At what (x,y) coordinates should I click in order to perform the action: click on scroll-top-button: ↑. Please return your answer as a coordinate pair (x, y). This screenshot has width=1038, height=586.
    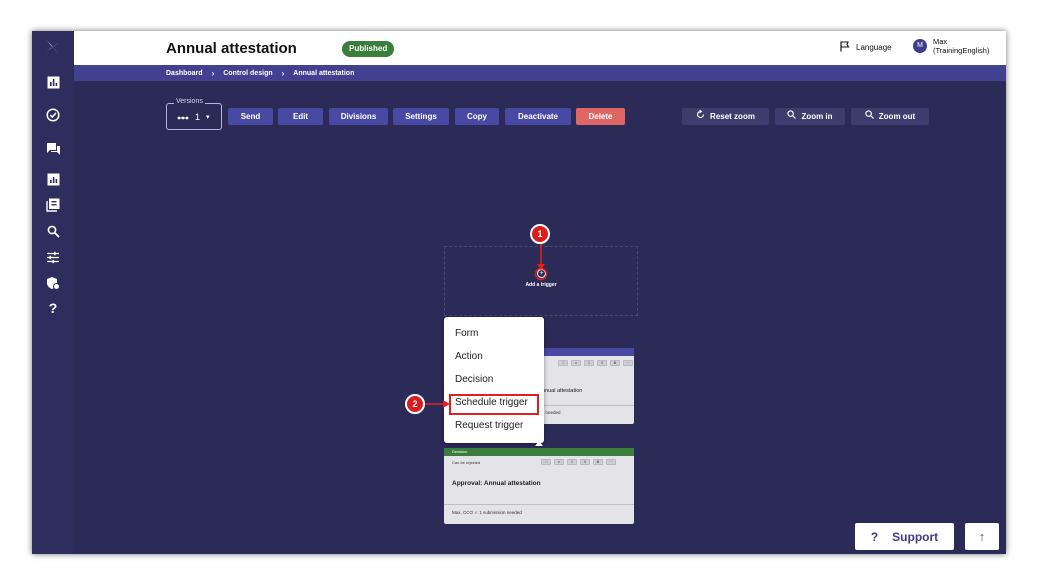
    Looking at the image, I should click on (982, 536).